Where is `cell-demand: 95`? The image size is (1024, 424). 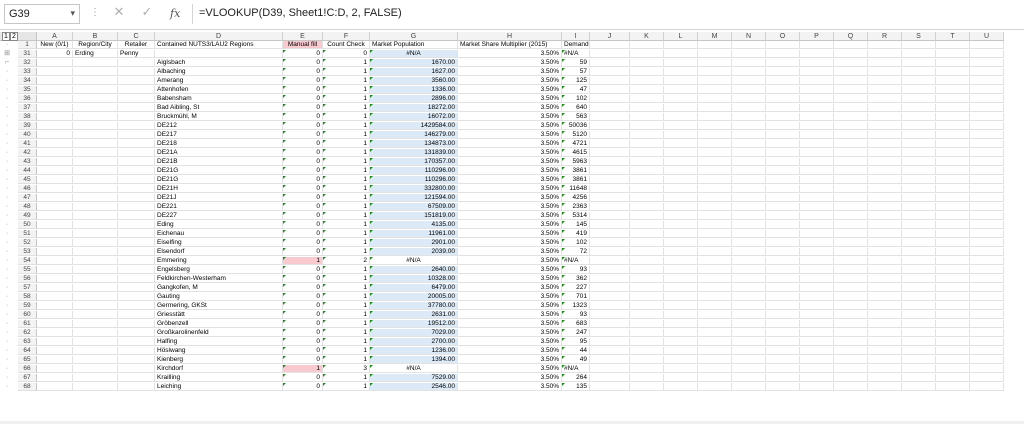 cell-demand: 95 is located at coordinates (576, 342).